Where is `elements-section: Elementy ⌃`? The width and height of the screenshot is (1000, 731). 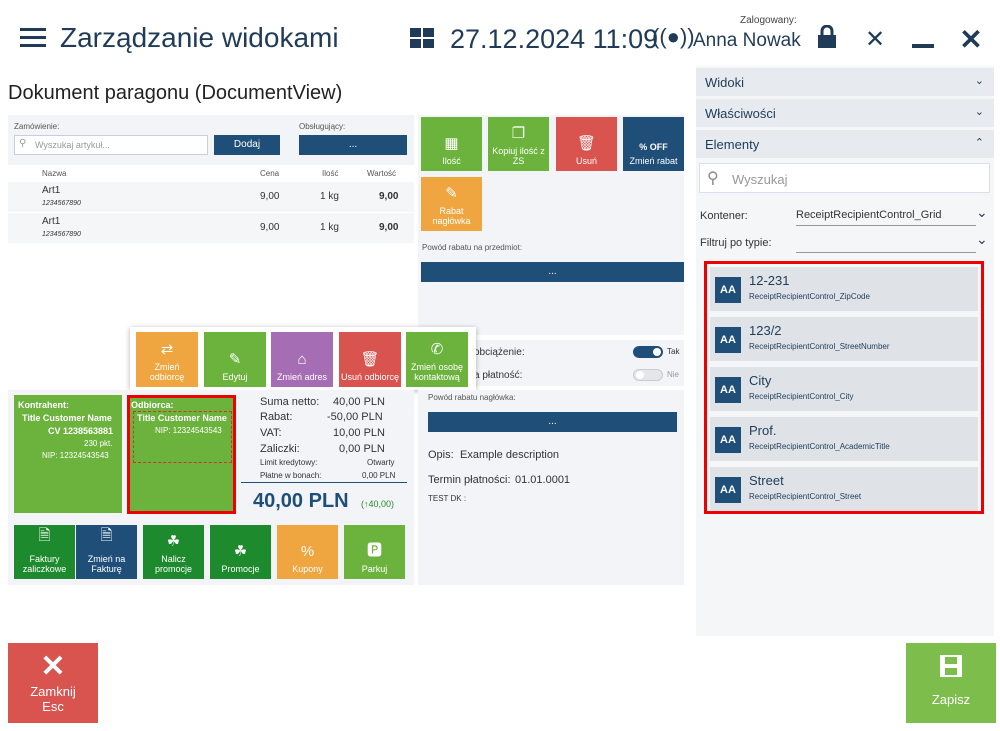
elements-section: Elementy ⌃ is located at coordinates (845, 144).